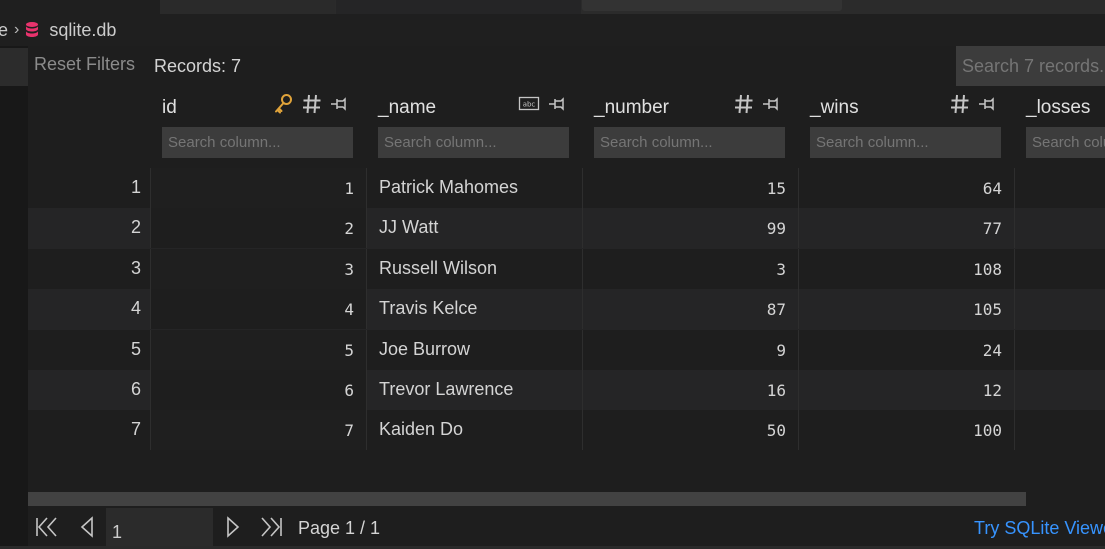 This screenshot has width=1105, height=549. Describe the element at coordinates (474, 389) in the screenshot. I see `cell-name: Trevor Lawrence` at that location.